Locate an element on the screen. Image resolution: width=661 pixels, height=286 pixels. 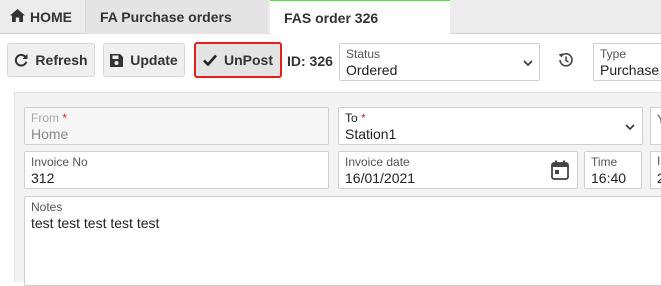
notes-label: Notes is located at coordinates (47, 207).